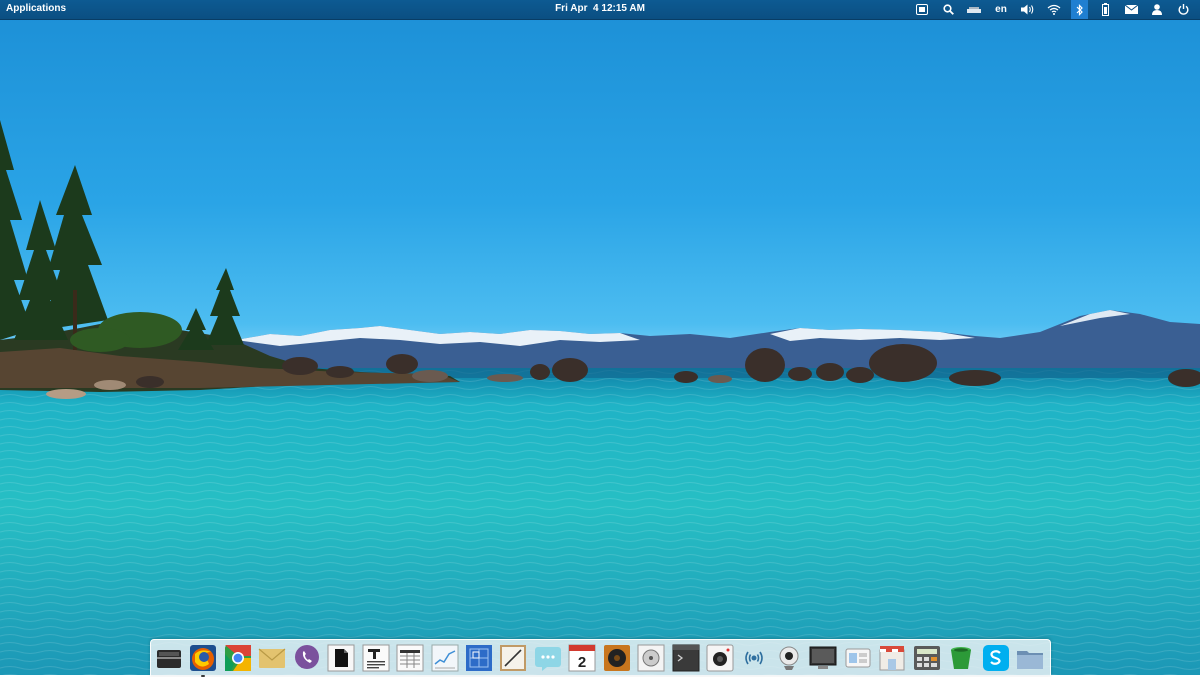 The height and width of the screenshot is (677, 1200). What do you see at coordinates (122, 236) in the screenshot?
I see `pine-trees` at bounding box center [122, 236].